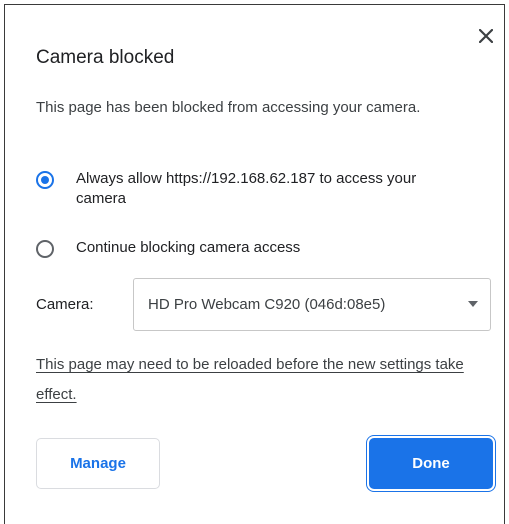 This screenshot has width=509, height=524. I want to click on close-icon, so click(486, 36).